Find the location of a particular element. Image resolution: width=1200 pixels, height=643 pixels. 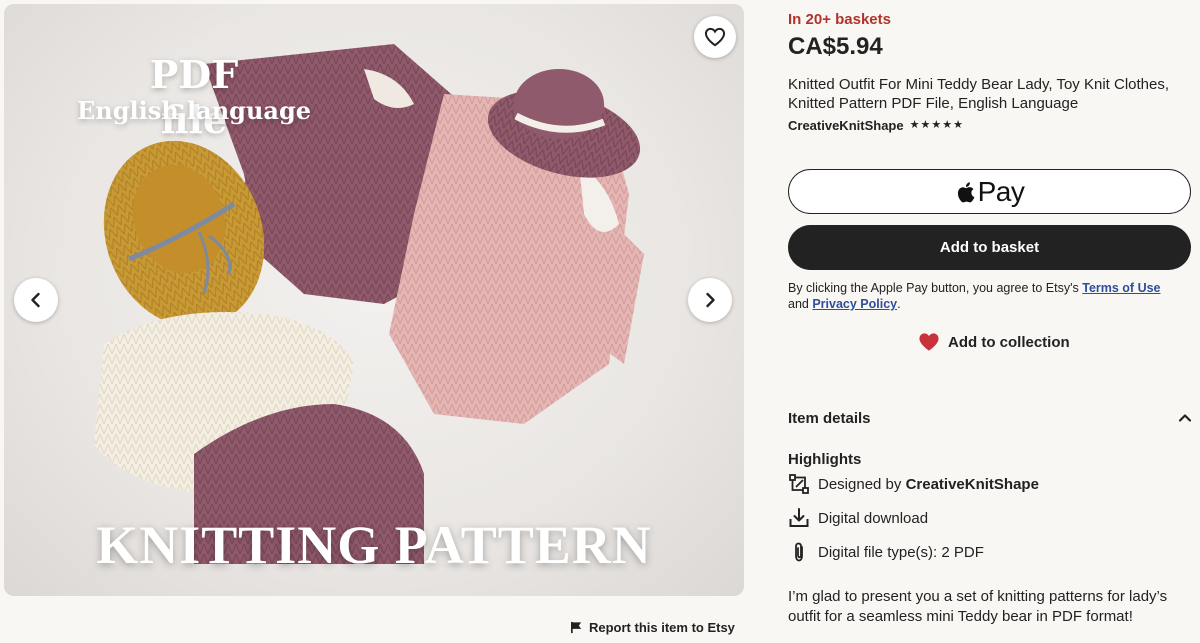

price: CA$5.94 is located at coordinates (835, 46).